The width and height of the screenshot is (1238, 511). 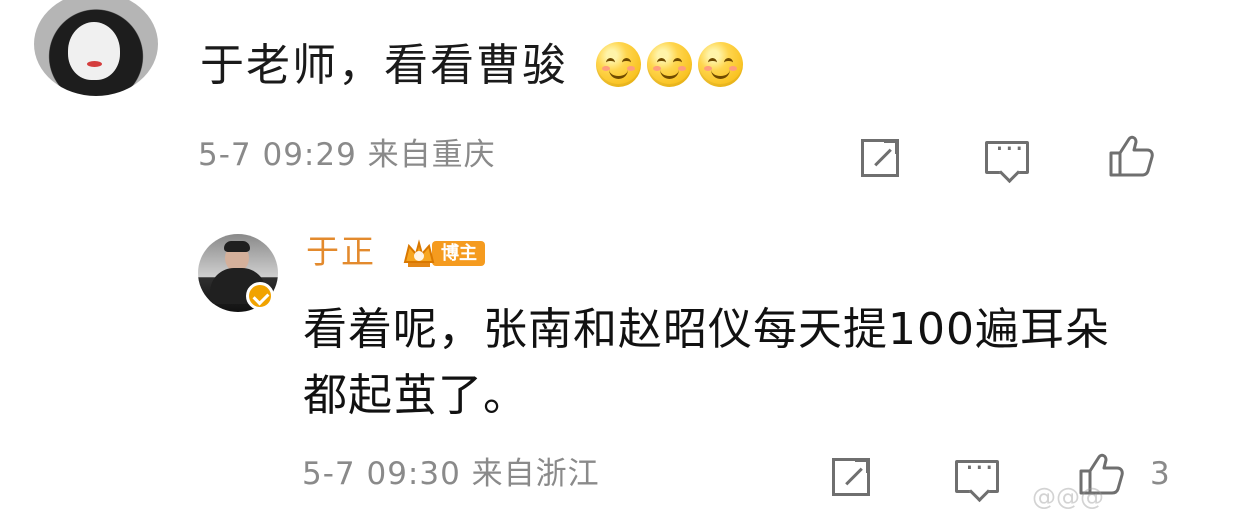 I want to click on comment-text: 于老师，看看曹骏, so click(x=384, y=65).